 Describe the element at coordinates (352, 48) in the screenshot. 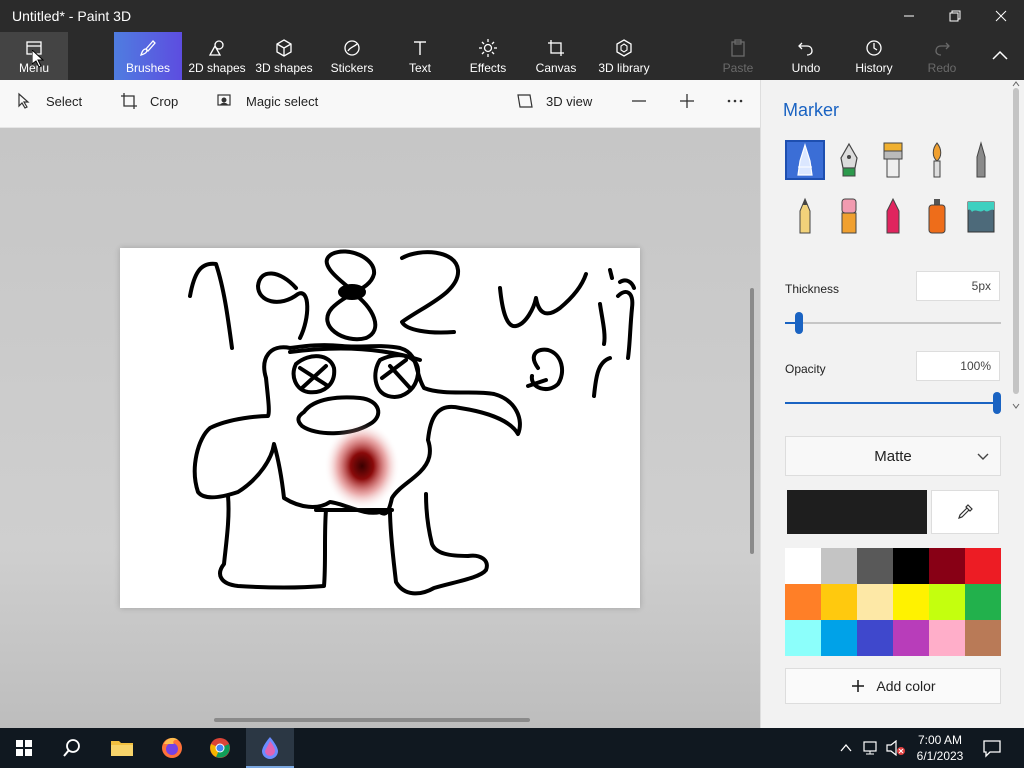

I see `sticker-icon` at that location.